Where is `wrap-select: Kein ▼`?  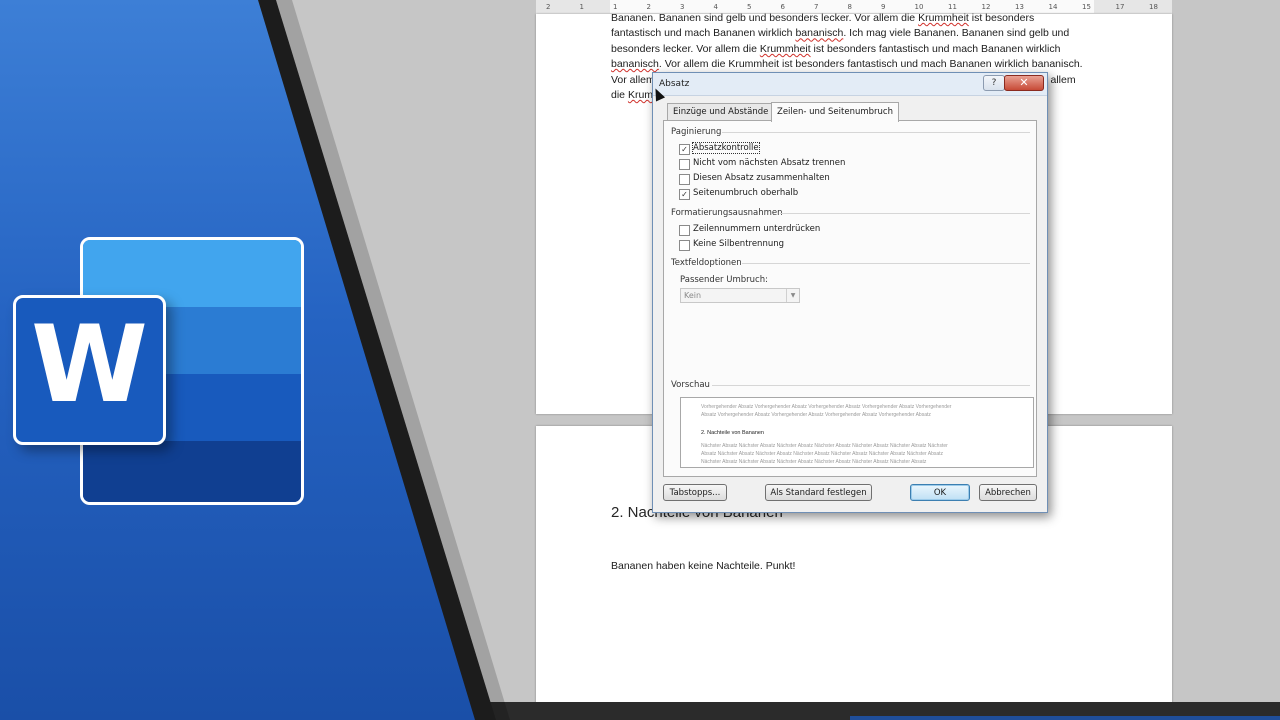 wrap-select: Kein ▼ is located at coordinates (740, 295).